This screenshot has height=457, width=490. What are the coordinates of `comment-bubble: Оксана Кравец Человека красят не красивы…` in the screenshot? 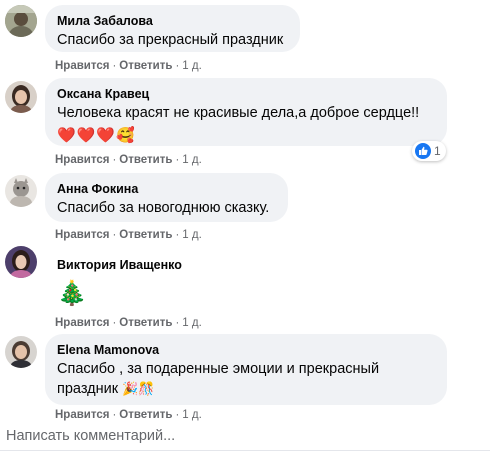 It's located at (246, 112).